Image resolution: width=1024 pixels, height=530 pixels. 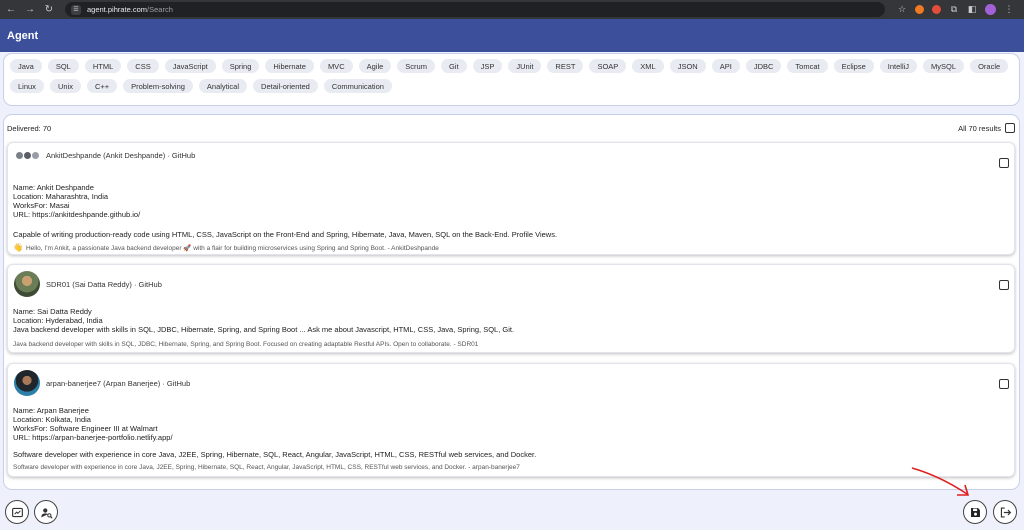 I want to click on card-line: Name: Sai Datta Reddy, so click(x=52, y=311).